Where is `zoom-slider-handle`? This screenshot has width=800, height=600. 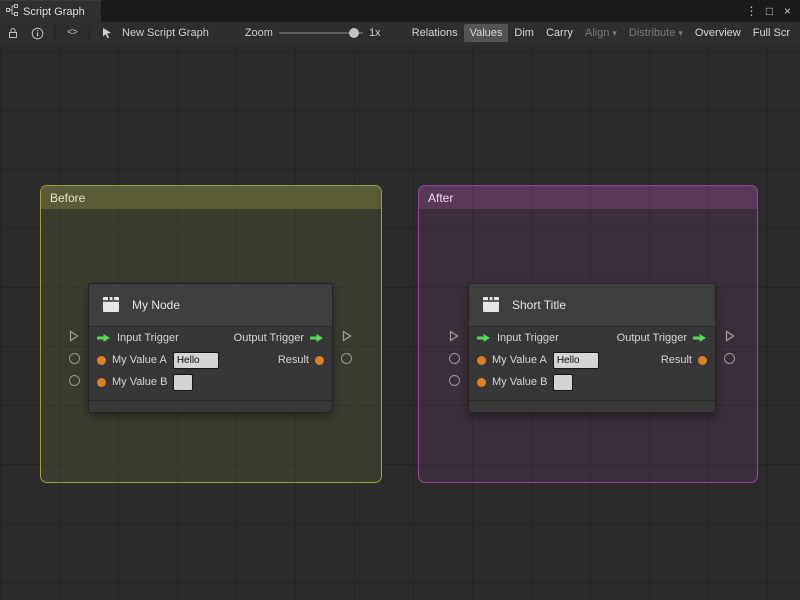
zoom-slider-handle is located at coordinates (353, 33).